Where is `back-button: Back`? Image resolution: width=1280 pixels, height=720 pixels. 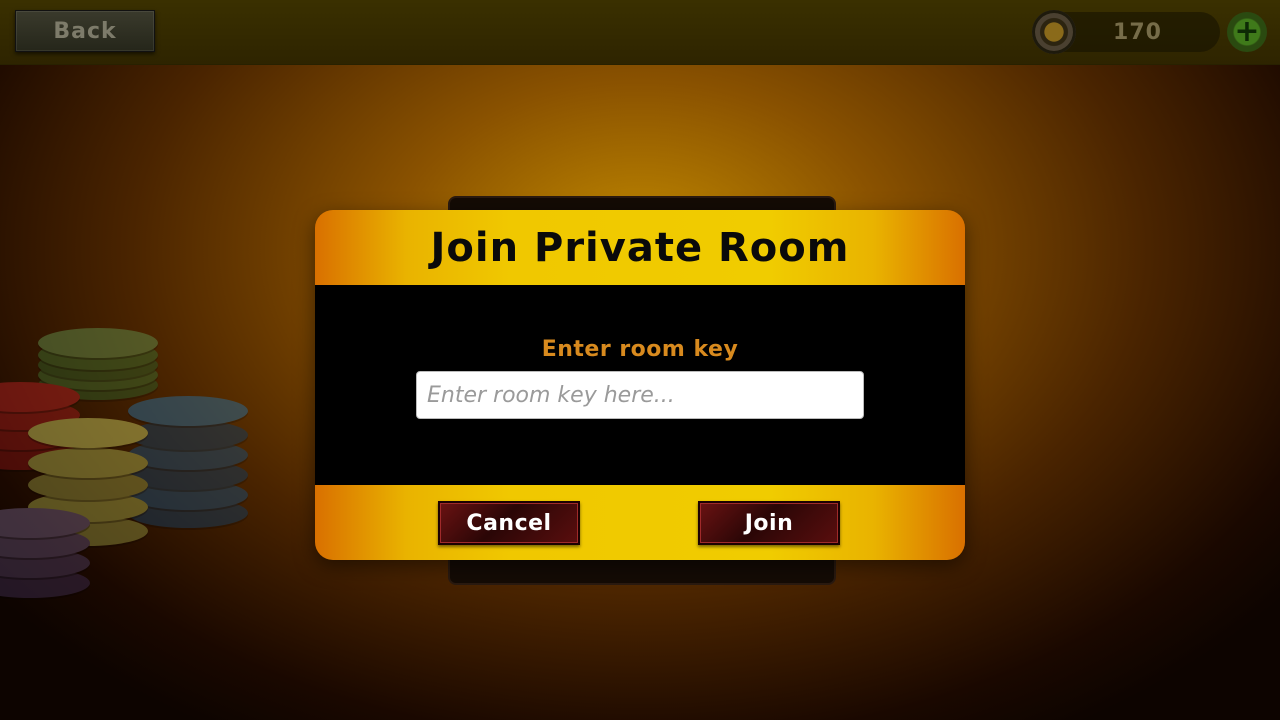 back-button: Back is located at coordinates (85, 31).